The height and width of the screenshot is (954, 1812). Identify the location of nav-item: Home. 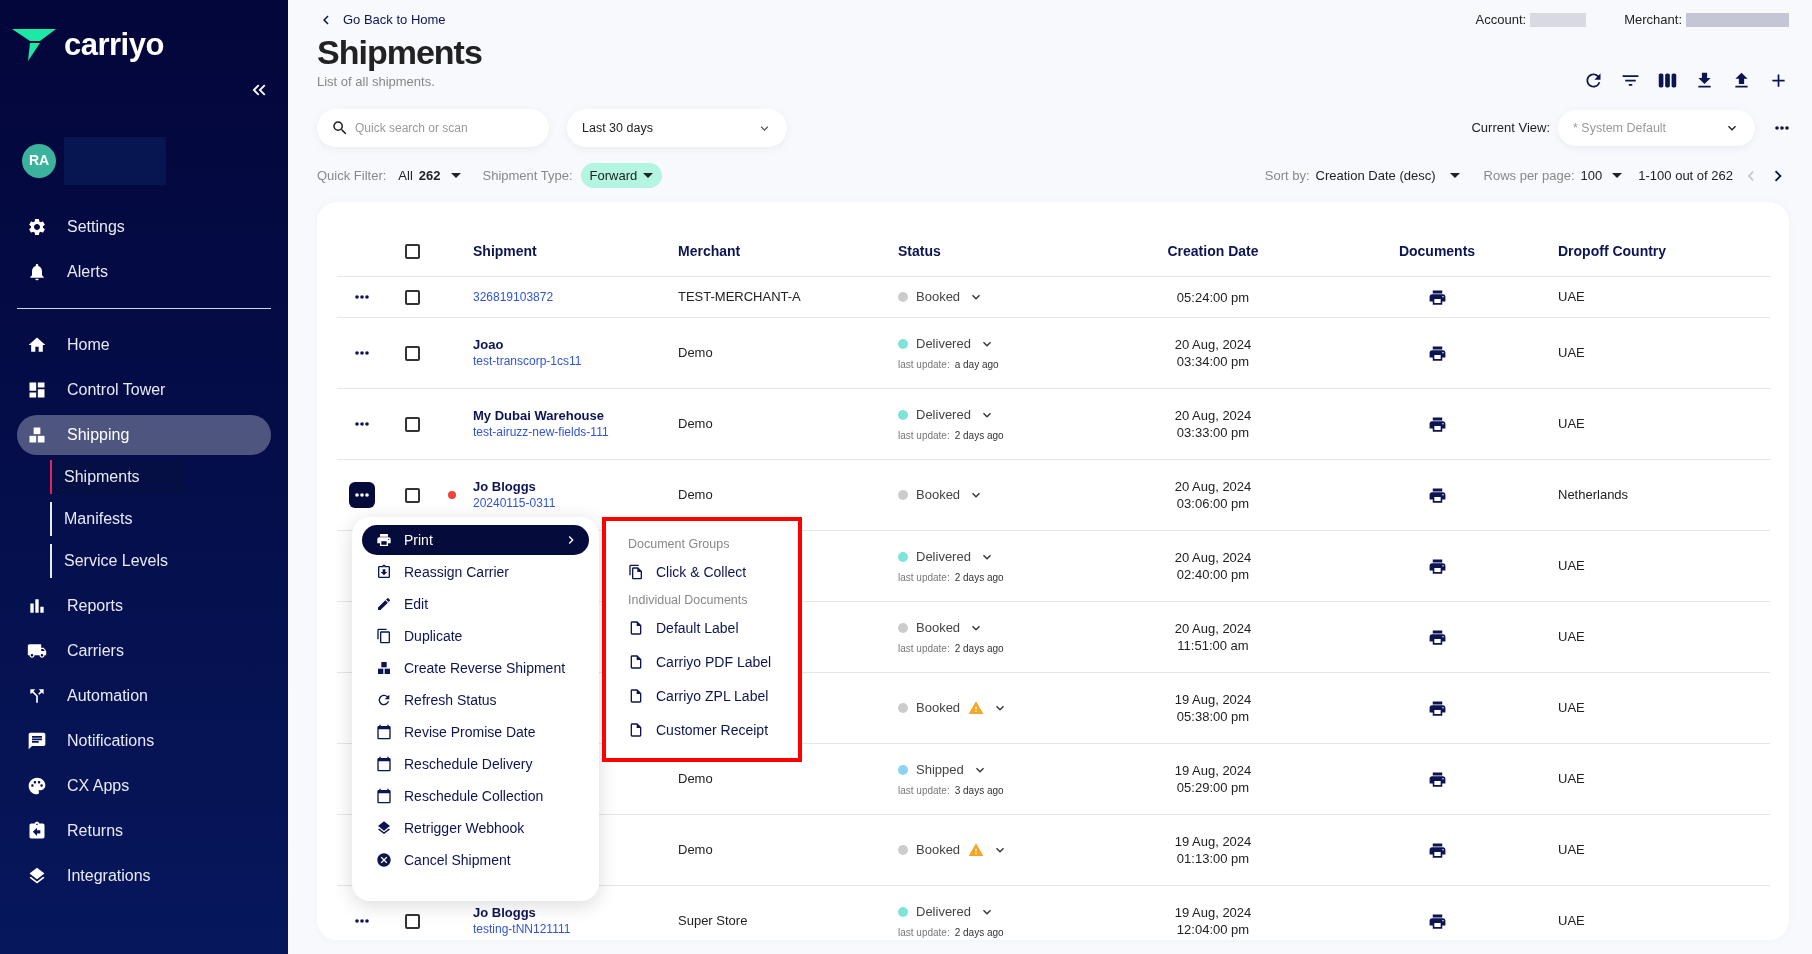
(144, 344).